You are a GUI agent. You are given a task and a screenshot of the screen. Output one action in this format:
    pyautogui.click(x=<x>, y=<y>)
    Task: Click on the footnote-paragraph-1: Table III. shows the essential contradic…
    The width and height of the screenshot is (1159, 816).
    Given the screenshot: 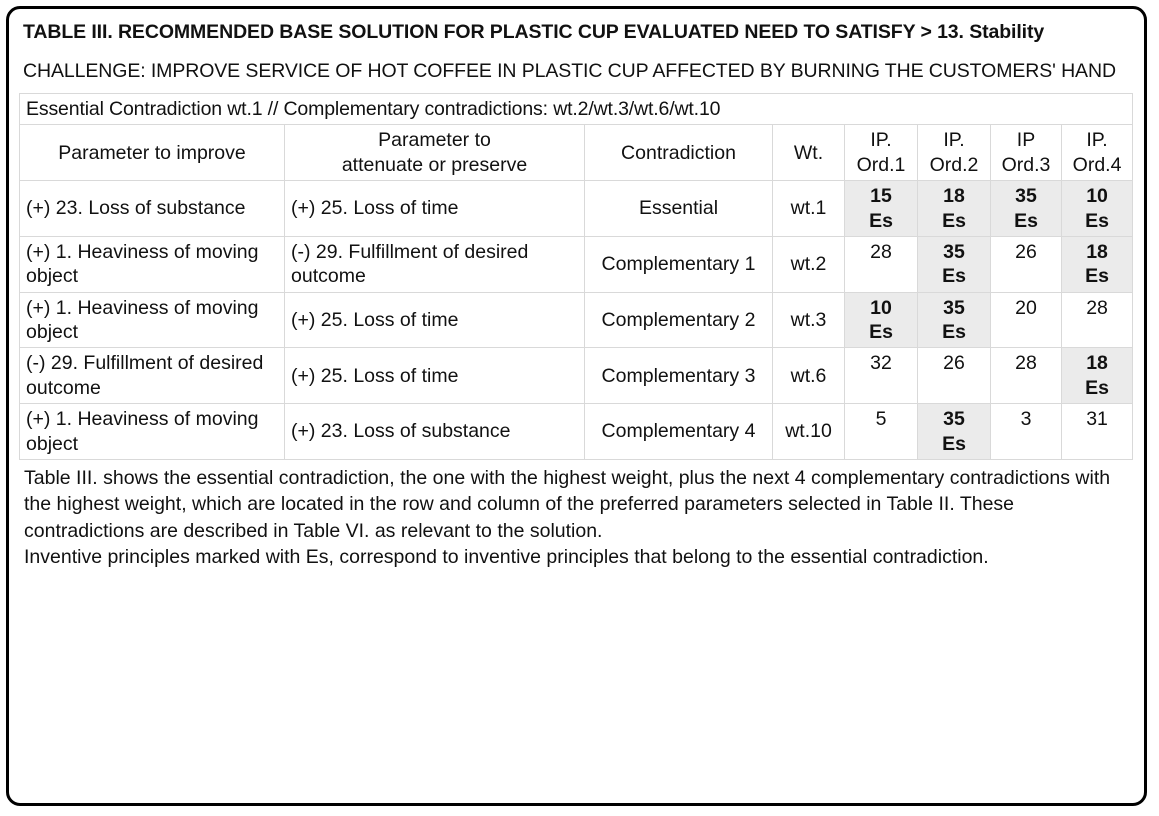 What is the action you would take?
    pyautogui.click(x=567, y=504)
    